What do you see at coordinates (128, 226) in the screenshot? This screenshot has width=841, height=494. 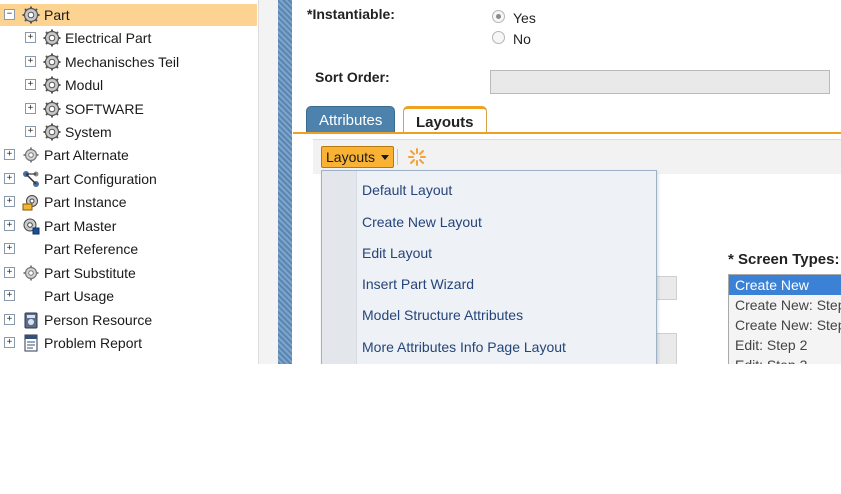 I see `tree-item: + Part Master` at bounding box center [128, 226].